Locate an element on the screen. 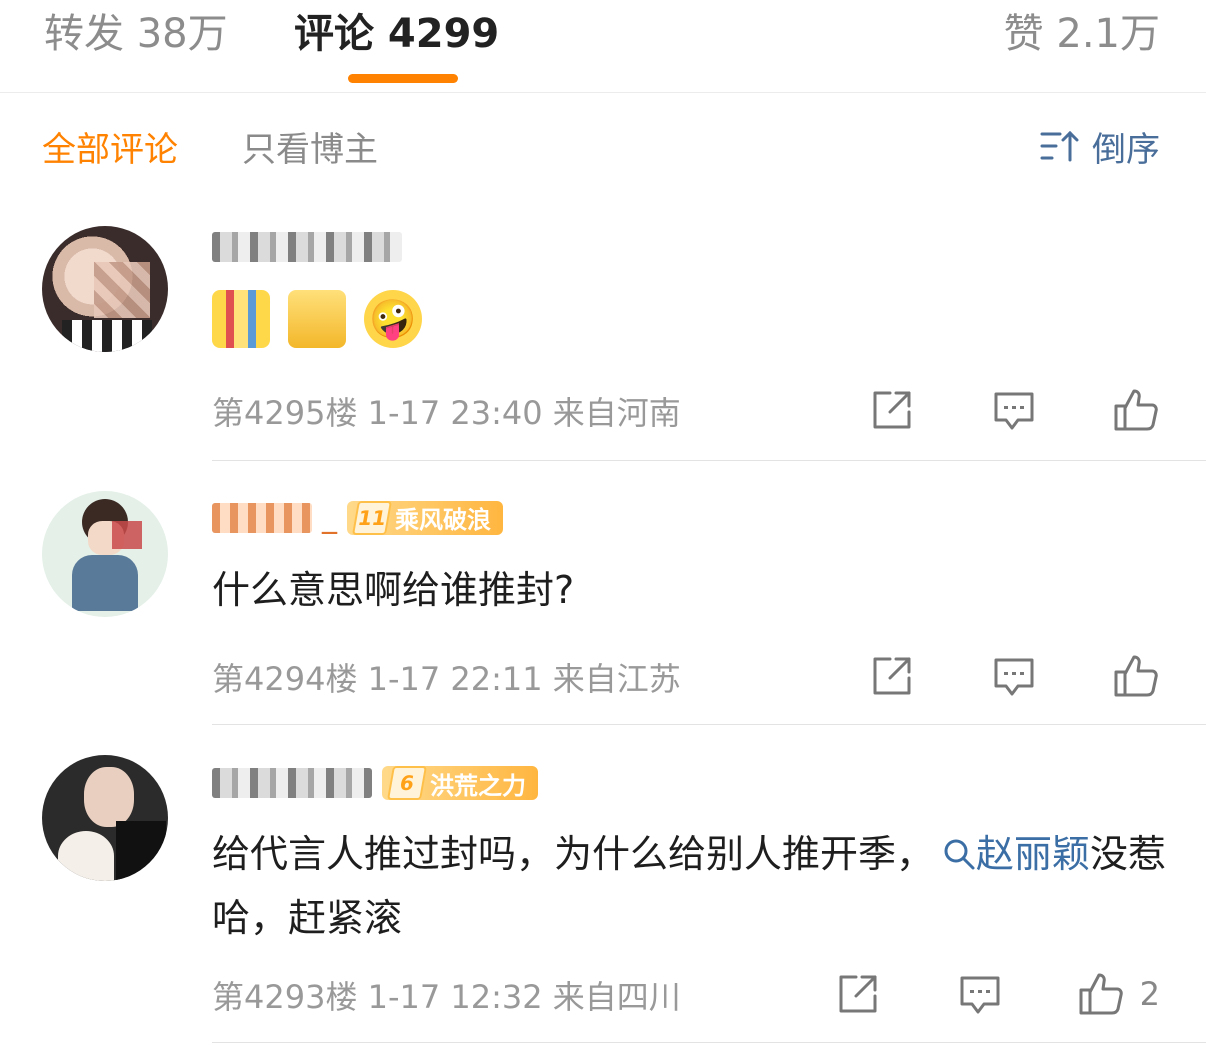 Image resolution: width=1206 pixels, height=1059 pixels. filter-all-comments: 全部评论 is located at coordinates (110, 147).